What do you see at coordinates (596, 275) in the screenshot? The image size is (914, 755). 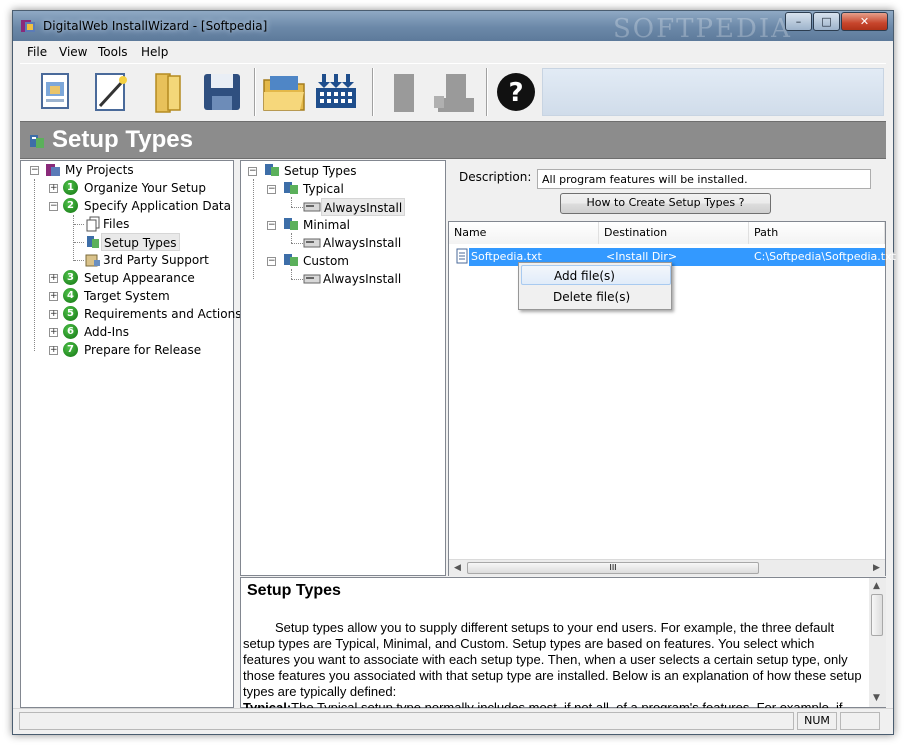 I see `menu-add-files: Add file(s)` at bounding box center [596, 275].